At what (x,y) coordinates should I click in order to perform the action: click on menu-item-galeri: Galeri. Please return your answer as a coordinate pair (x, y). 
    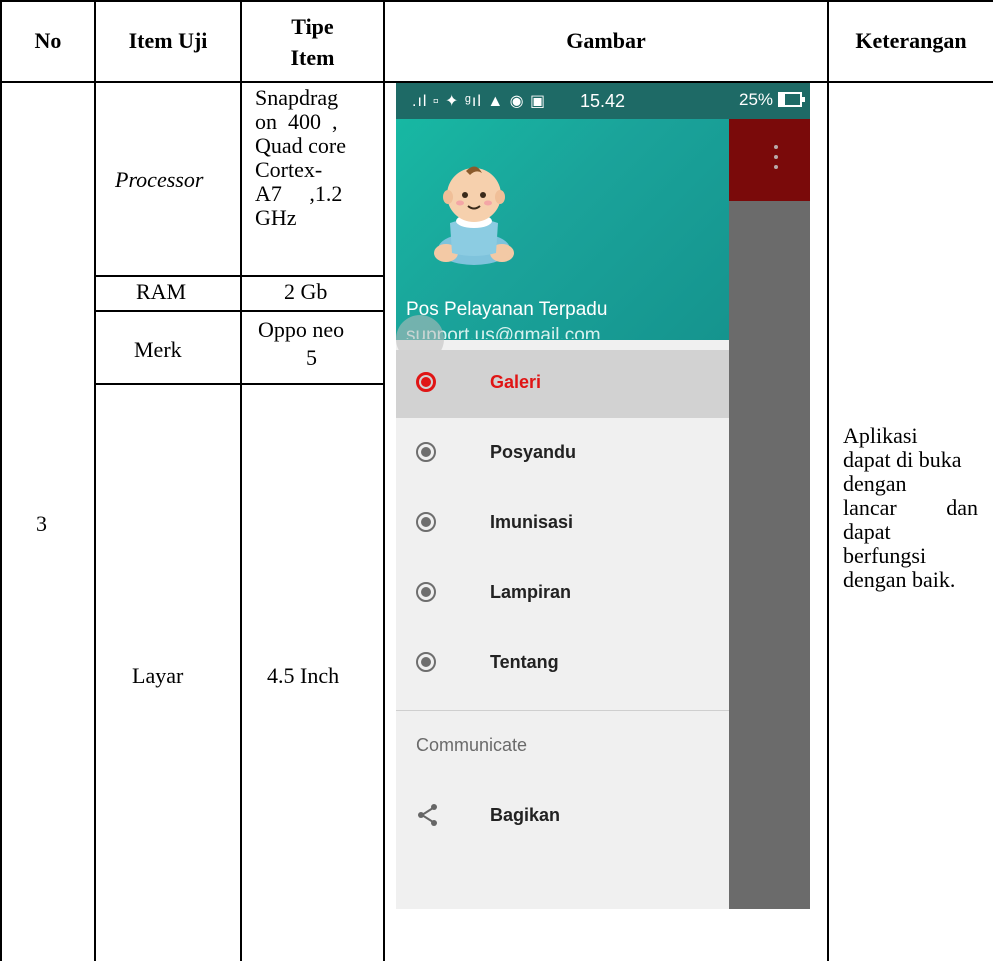
    Looking at the image, I should click on (562, 384).